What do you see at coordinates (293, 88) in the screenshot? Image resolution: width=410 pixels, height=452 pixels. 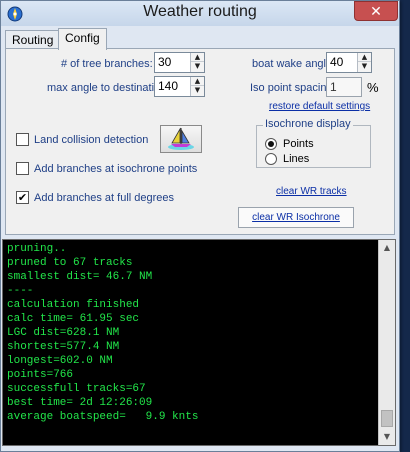 I see `iso-spacing-label: Iso point spacing:` at bounding box center [293, 88].